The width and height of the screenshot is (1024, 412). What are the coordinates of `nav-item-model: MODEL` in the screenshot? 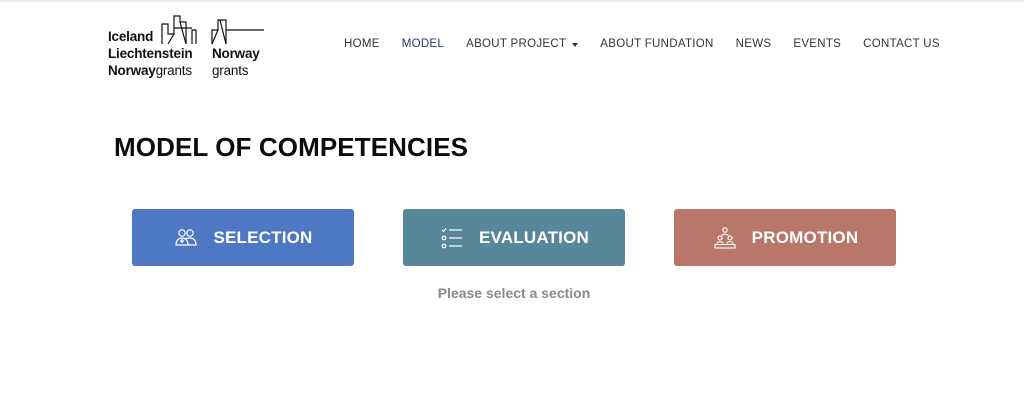 It's located at (423, 44).